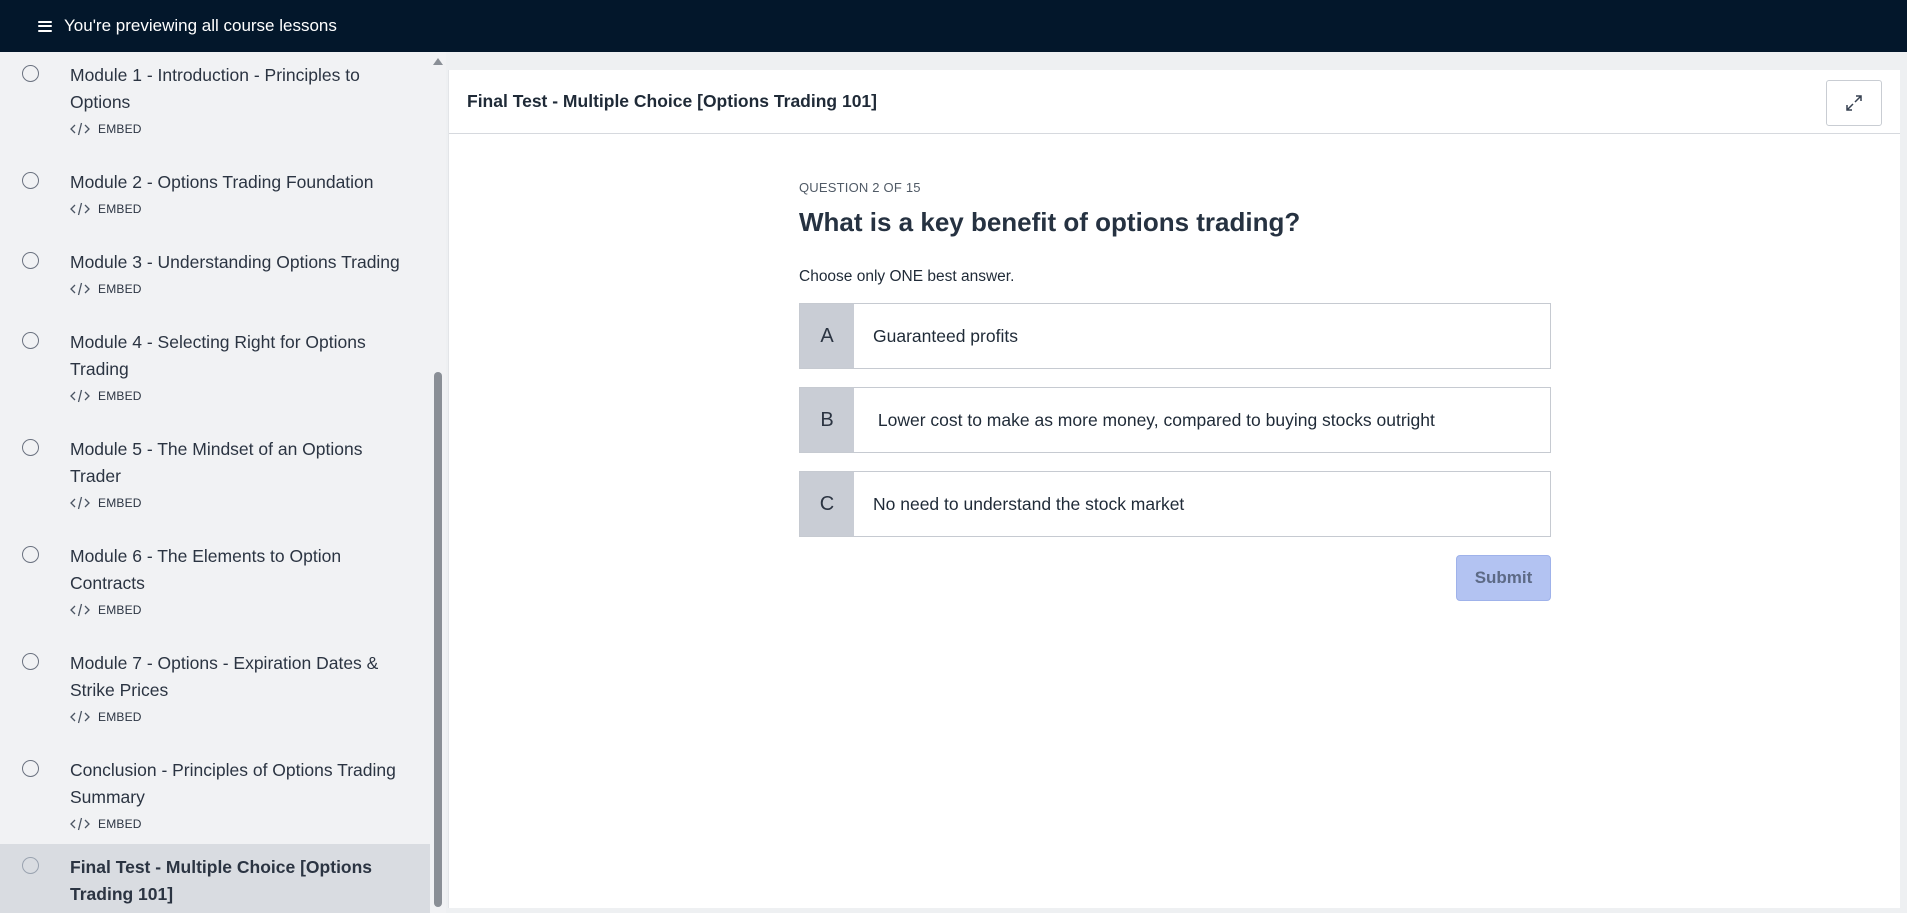  What do you see at coordinates (438, 639) in the screenshot?
I see `scrollbar-thumb` at bounding box center [438, 639].